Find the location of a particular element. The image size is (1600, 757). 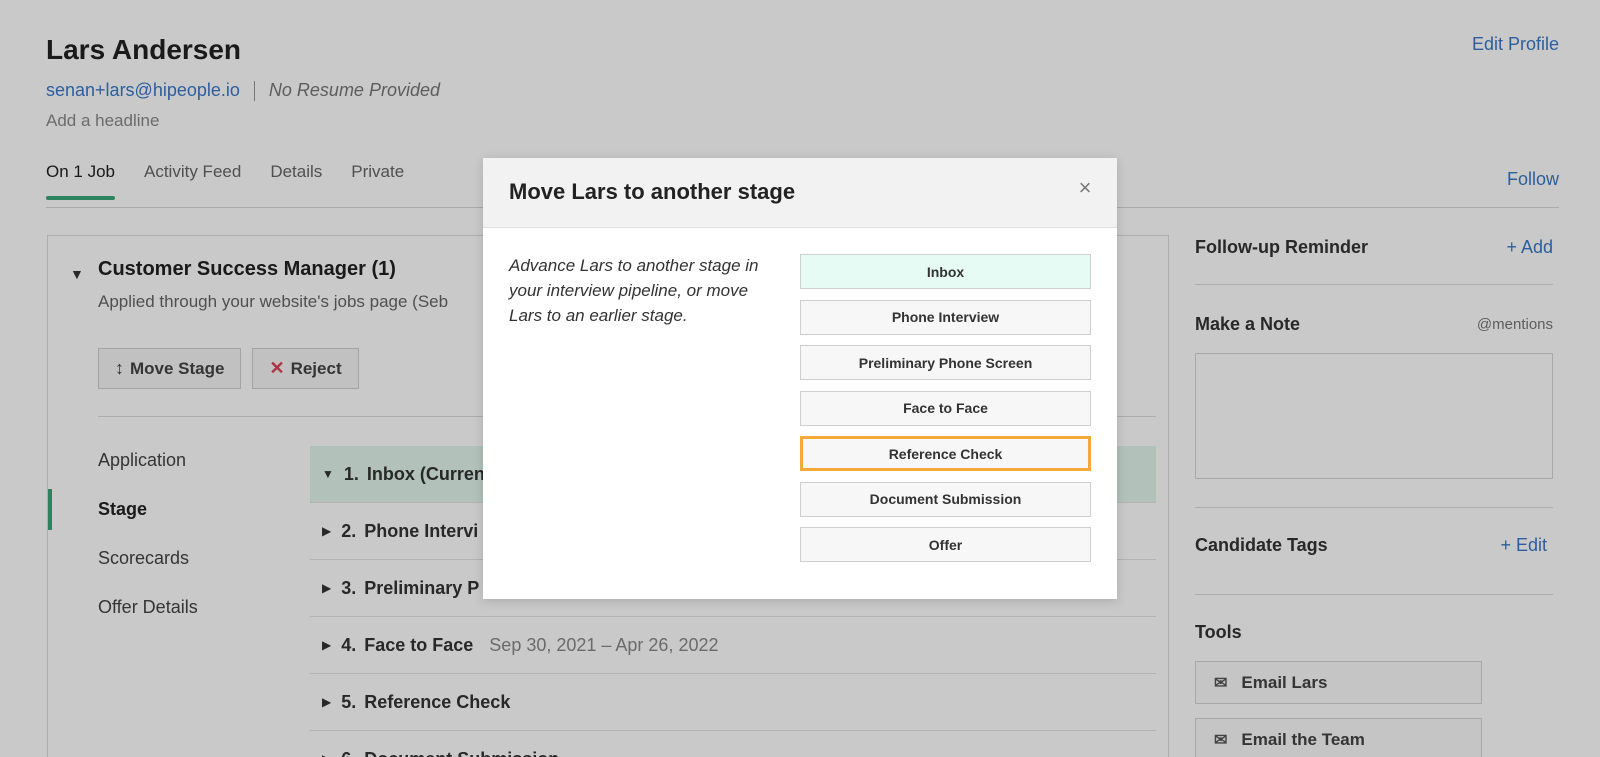

modal-title: Move Lars to another stage is located at coordinates (652, 191).